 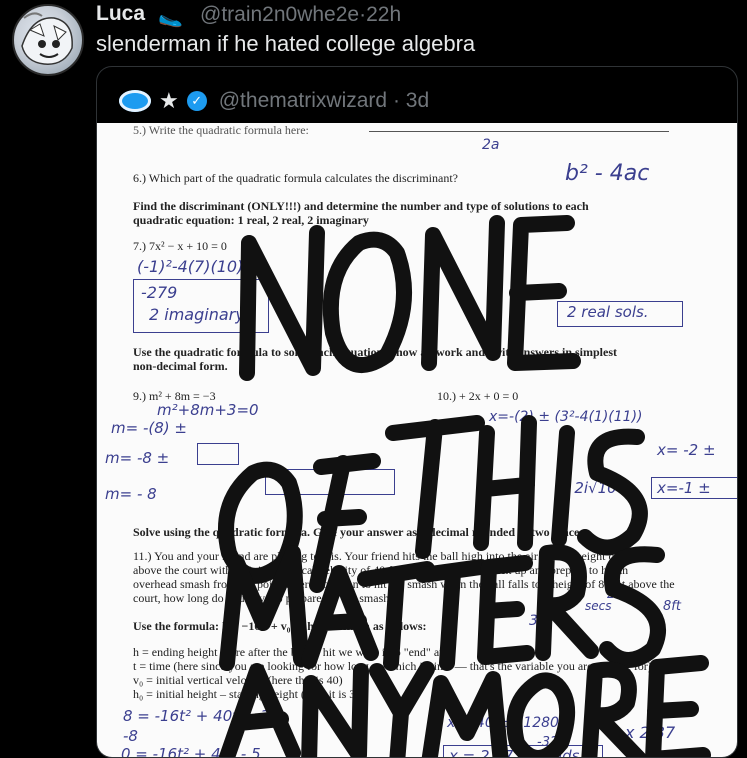 I want to click on post-time: 22h, so click(x=383, y=14).